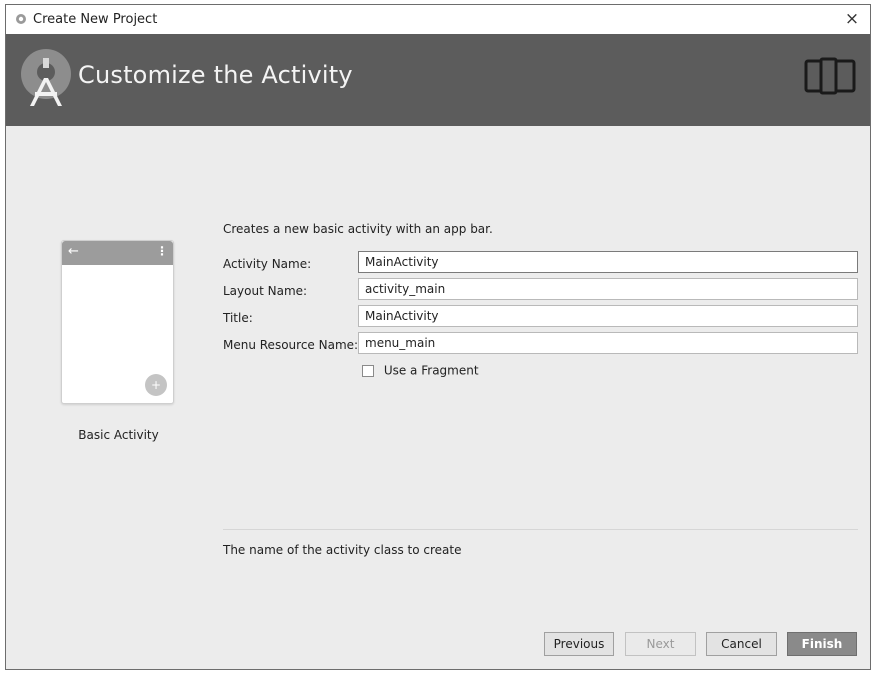 This screenshot has height=678, width=878. I want to click on close-button: ×, so click(852, 19).